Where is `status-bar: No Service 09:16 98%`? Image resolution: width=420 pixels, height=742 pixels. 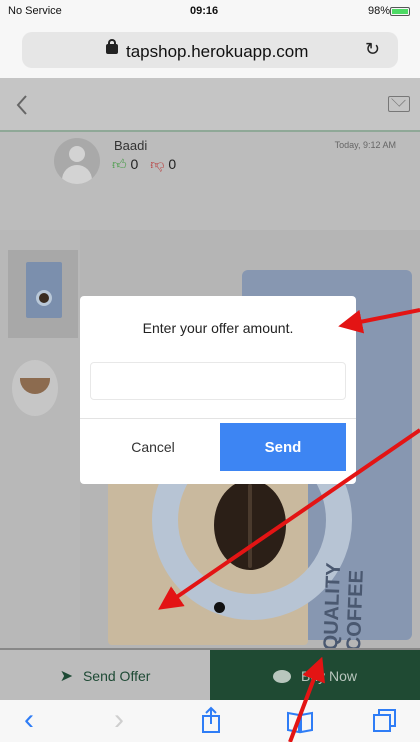 status-bar: No Service 09:16 98% is located at coordinates (210, 11).